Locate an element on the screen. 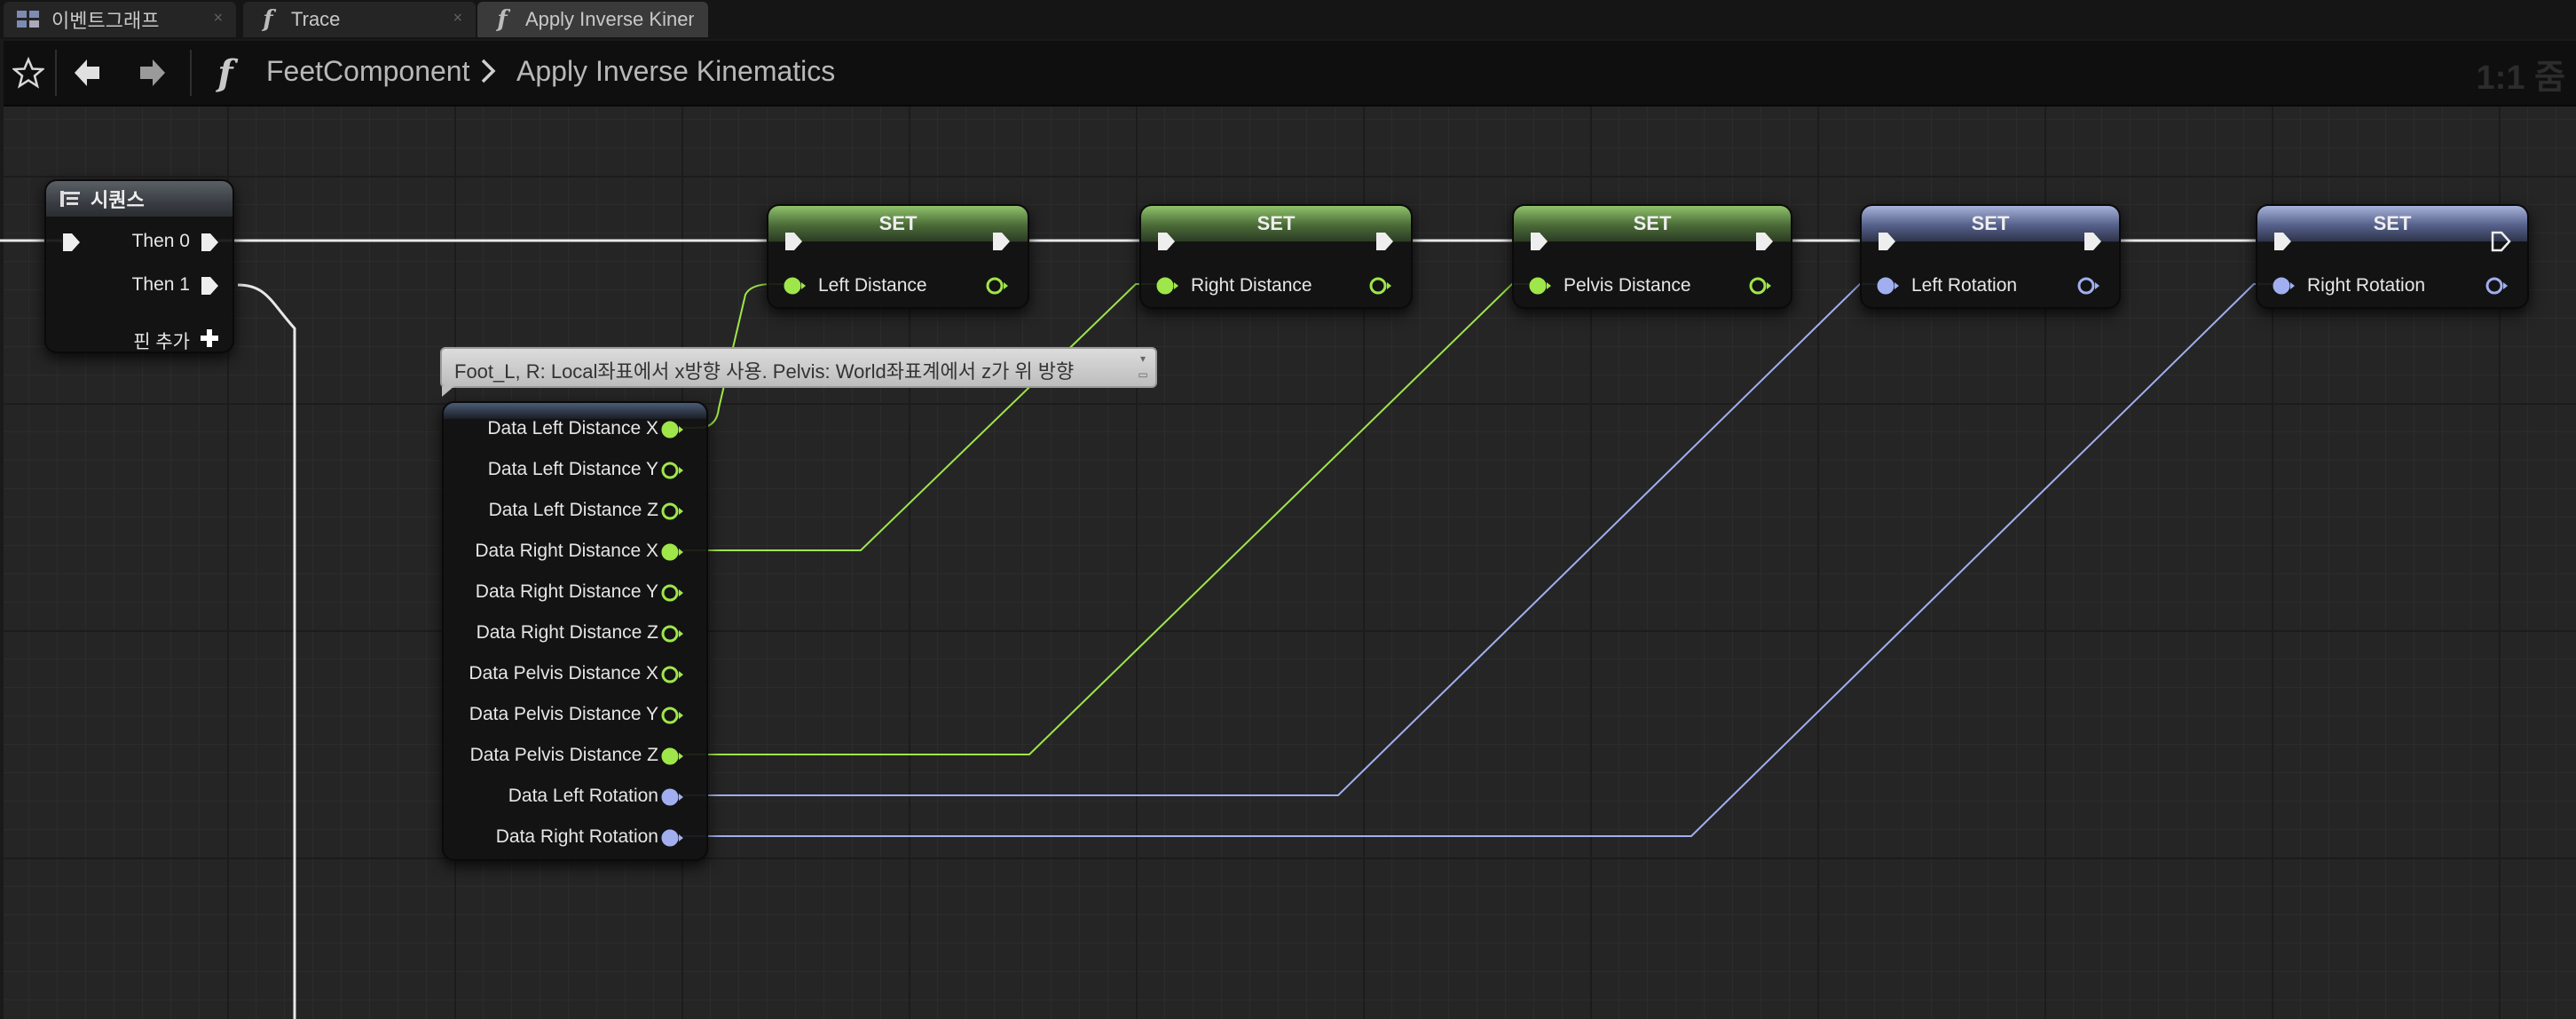 This screenshot has height=1019, width=2576. favorite-star-button is located at coordinates (29, 72).